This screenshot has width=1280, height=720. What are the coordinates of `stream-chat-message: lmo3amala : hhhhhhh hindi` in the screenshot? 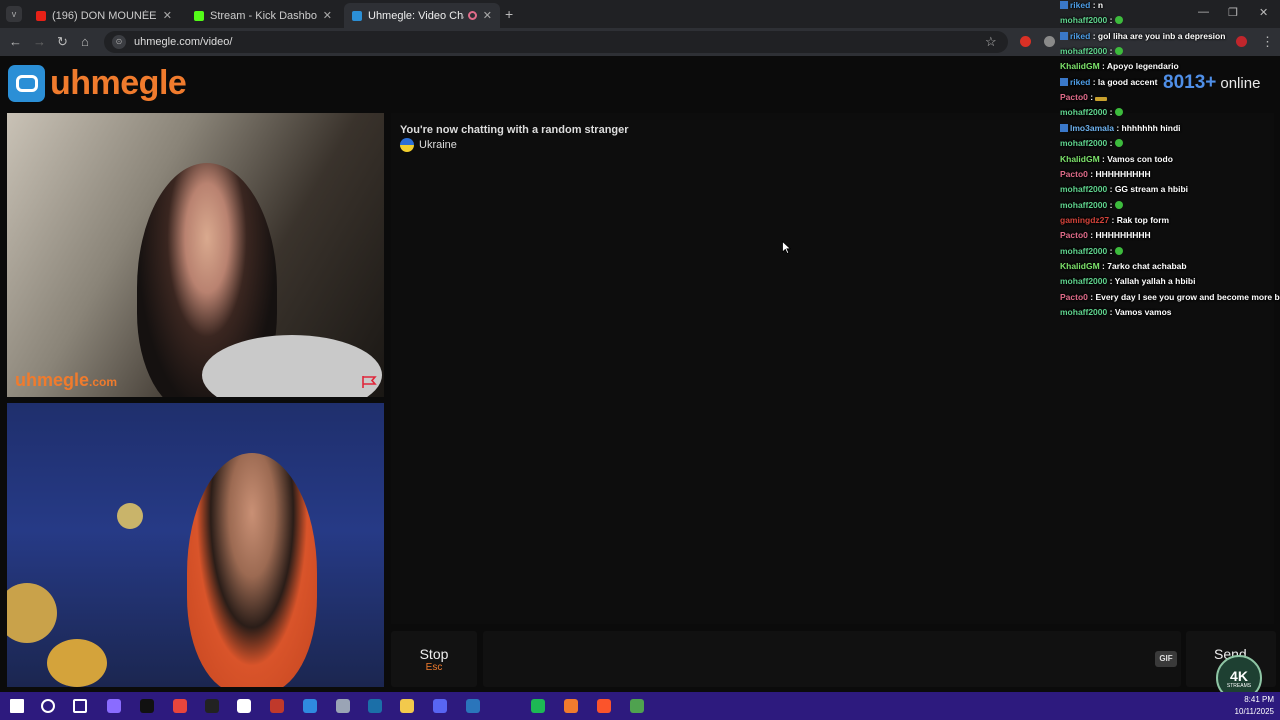 It's located at (1170, 130).